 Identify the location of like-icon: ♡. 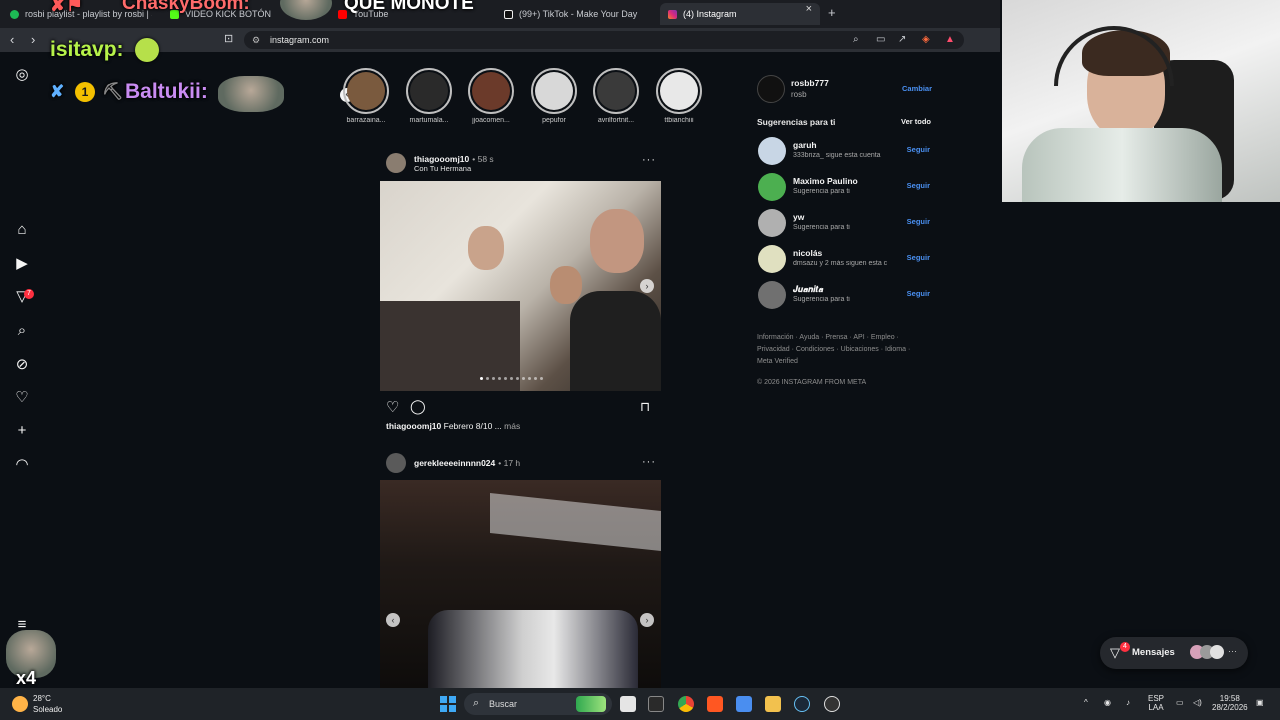
(392, 407).